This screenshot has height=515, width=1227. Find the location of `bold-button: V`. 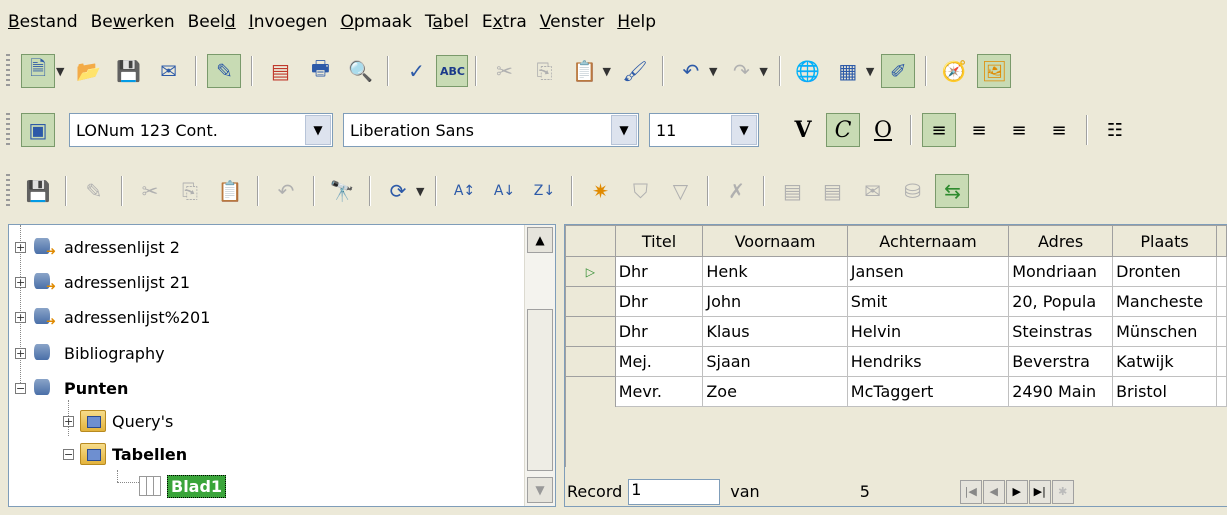

bold-button: V is located at coordinates (803, 130).